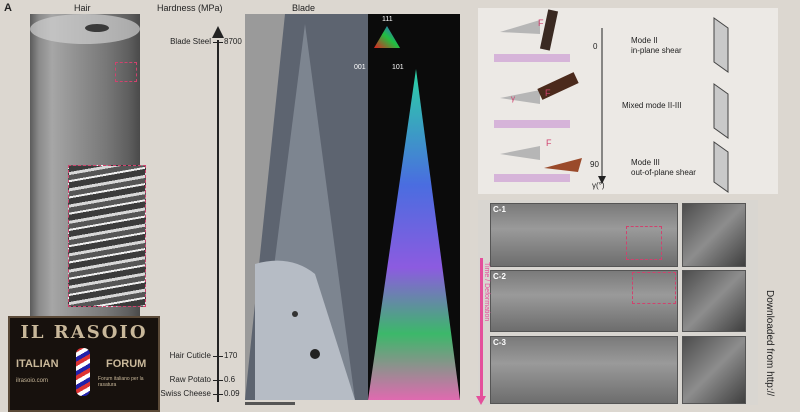 Image resolution: width=800 pixels, height=412 pixels. What do you see at coordinates (499, 342) in the screenshot?
I see `c3-label: C-3` at bounding box center [499, 342].